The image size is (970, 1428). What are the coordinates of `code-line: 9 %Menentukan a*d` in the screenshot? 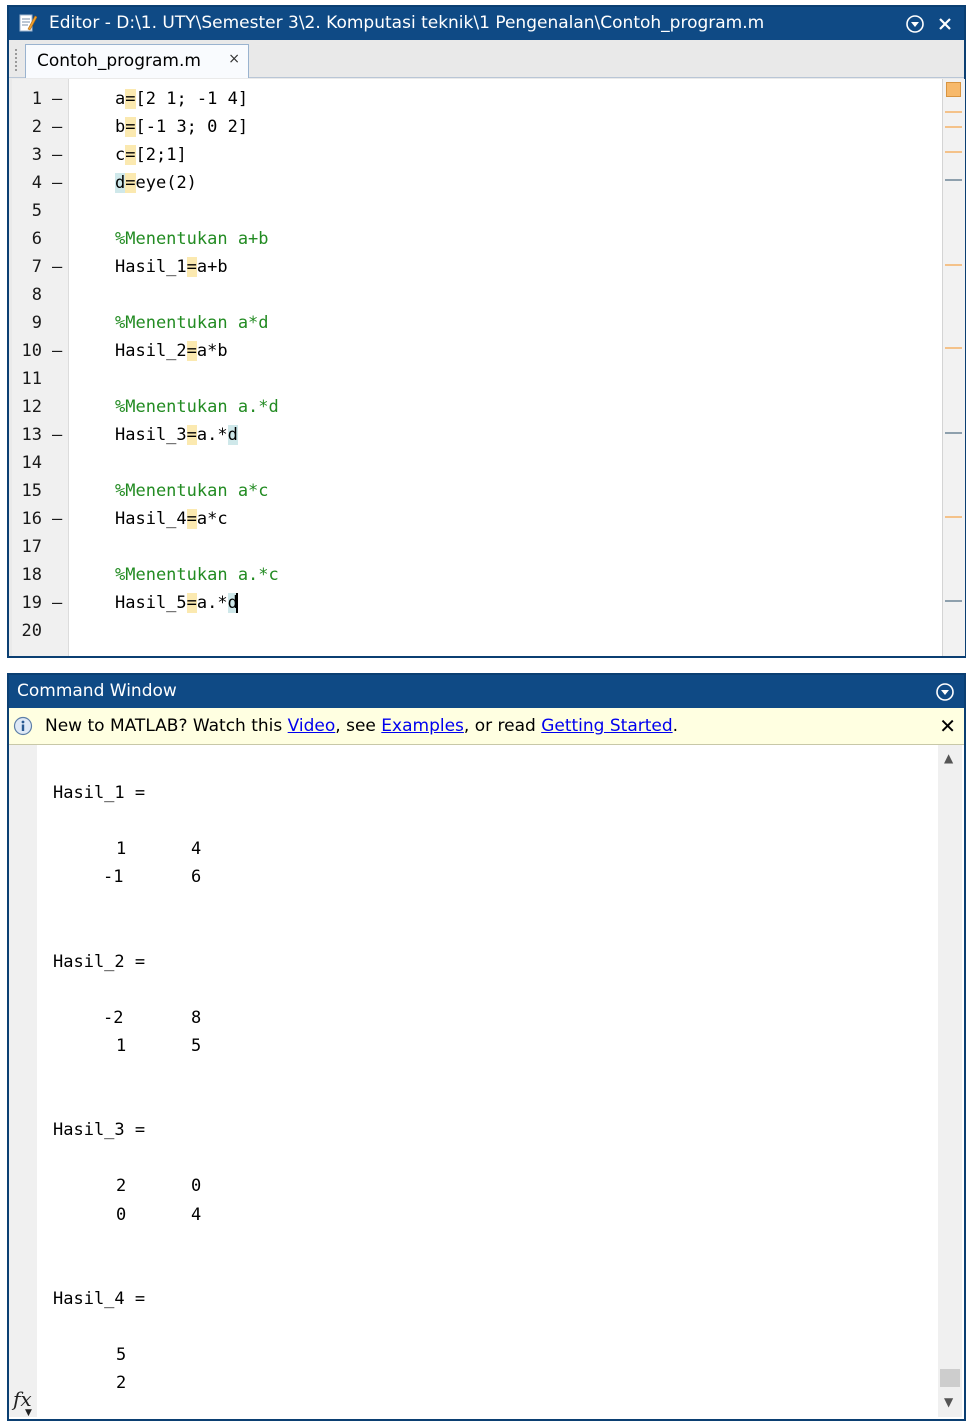 It's located at (477, 323).